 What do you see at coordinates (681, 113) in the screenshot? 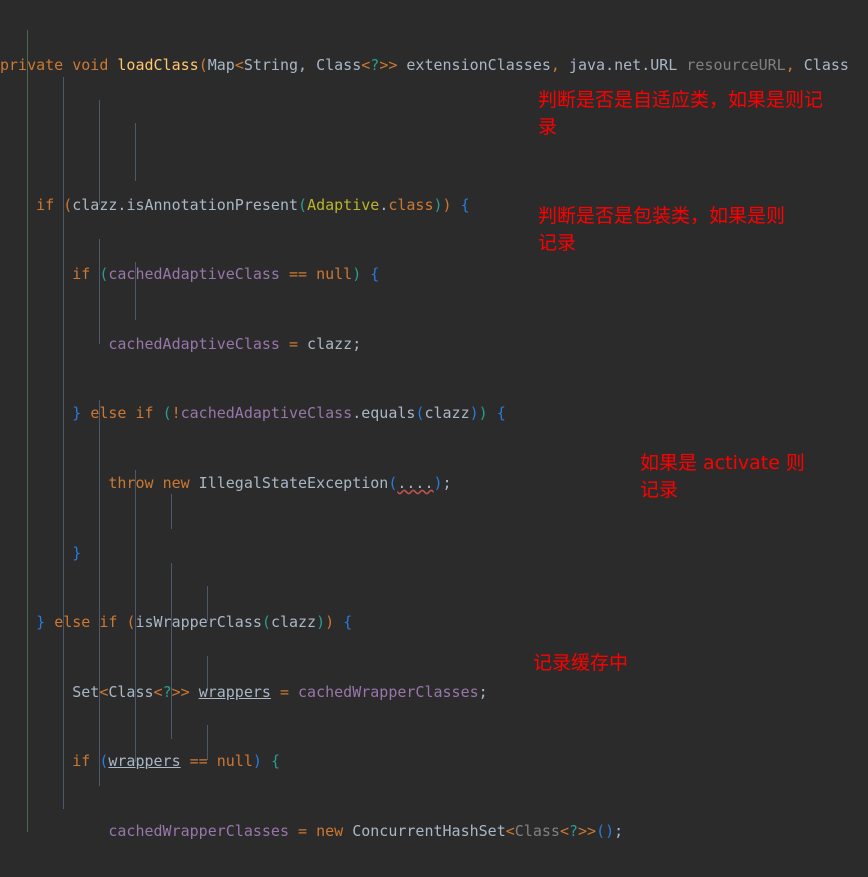
I see `annotation-adaptive-class: 判断是否是自适应类，如果是则记 录` at bounding box center [681, 113].